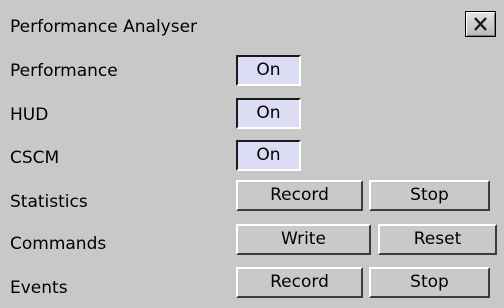 This screenshot has height=308, width=504. I want to click on events-record-button: Record, so click(299, 282).